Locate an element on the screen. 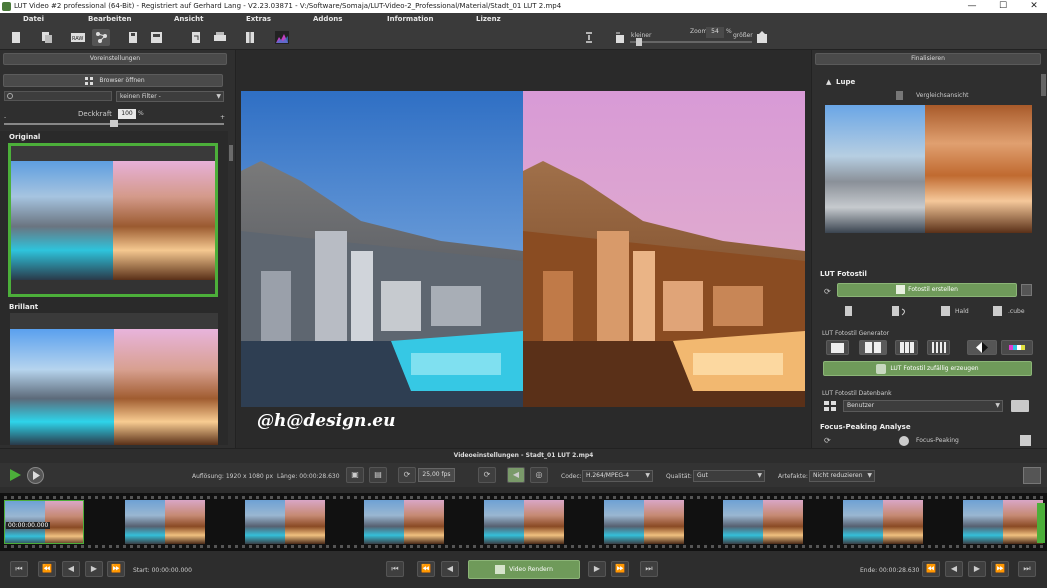 This screenshot has height=588, width=1047. zoom-slider is located at coordinates (691, 42).